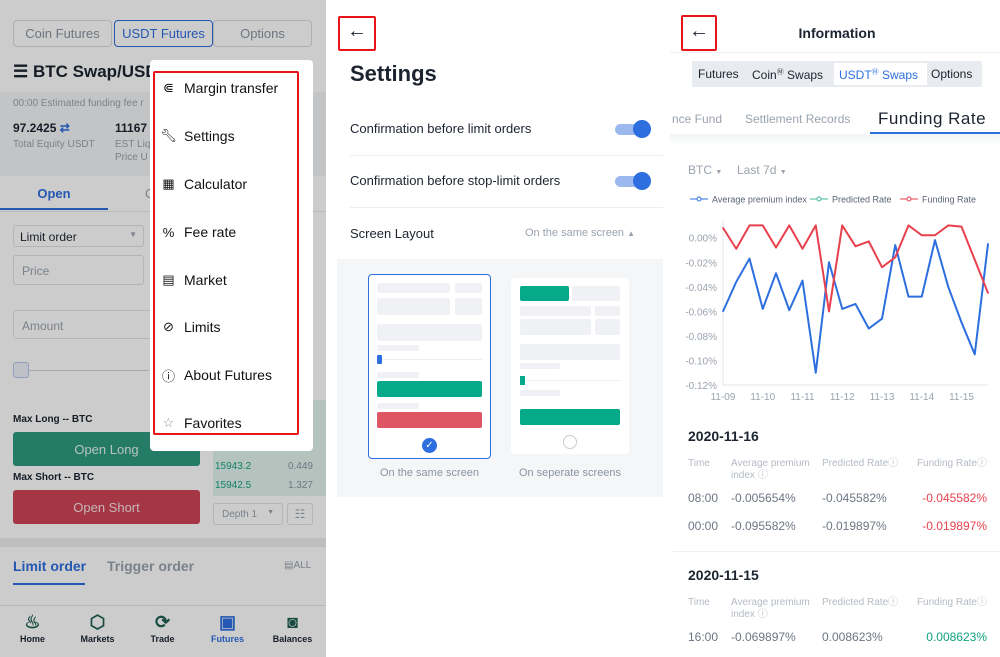  What do you see at coordinates (723, 397) in the screenshot?
I see `x-tick-label: 11-09` at bounding box center [723, 397].